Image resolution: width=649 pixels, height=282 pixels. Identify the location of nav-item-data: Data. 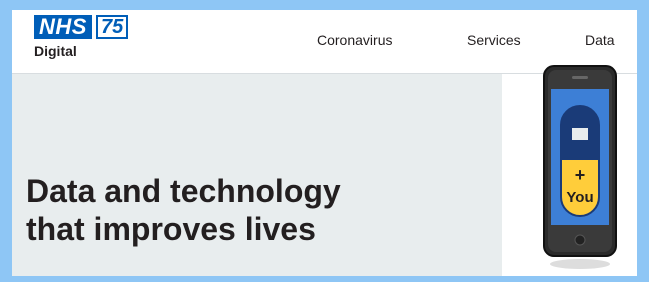
(600, 40).